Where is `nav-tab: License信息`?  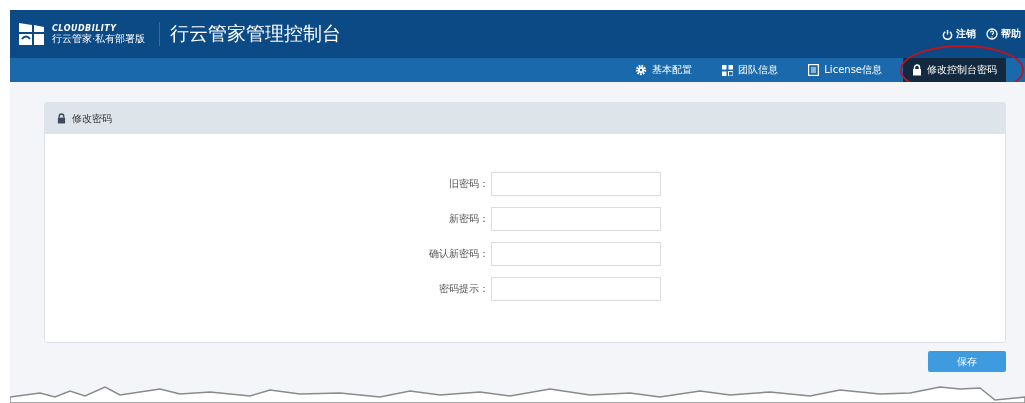
nav-tab: License信息 is located at coordinates (845, 70).